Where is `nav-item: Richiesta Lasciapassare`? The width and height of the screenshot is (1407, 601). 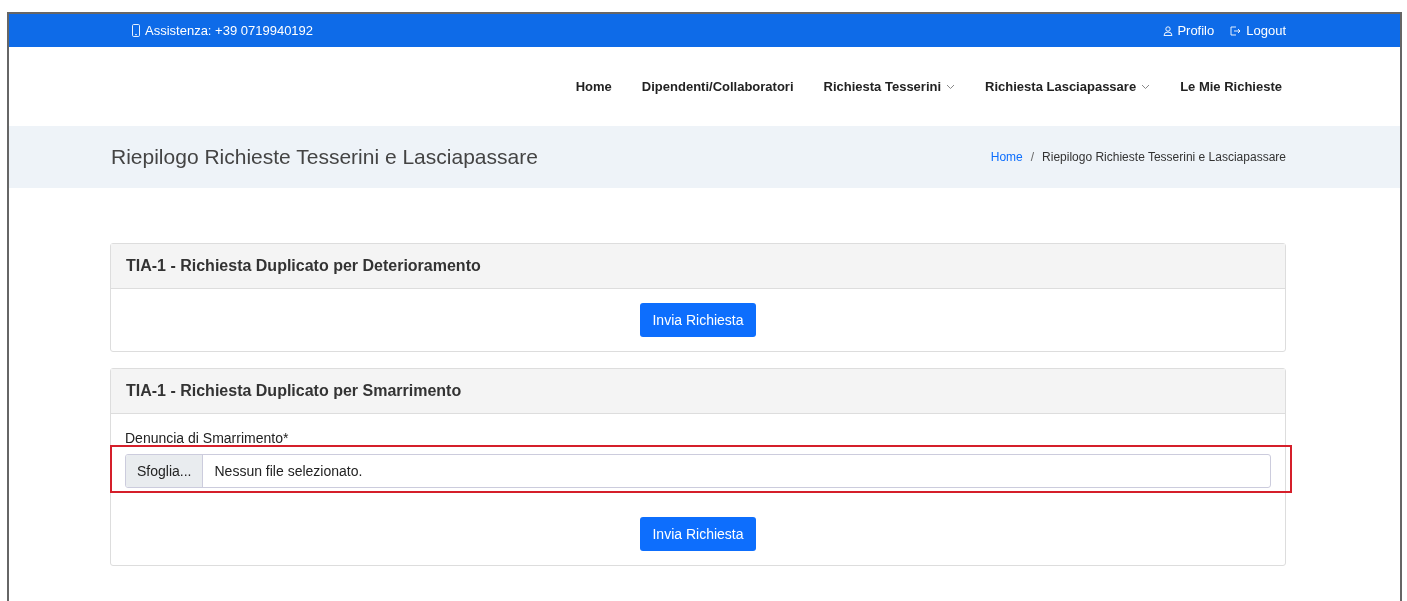 nav-item: Richiesta Lasciapassare is located at coordinates (1068, 86).